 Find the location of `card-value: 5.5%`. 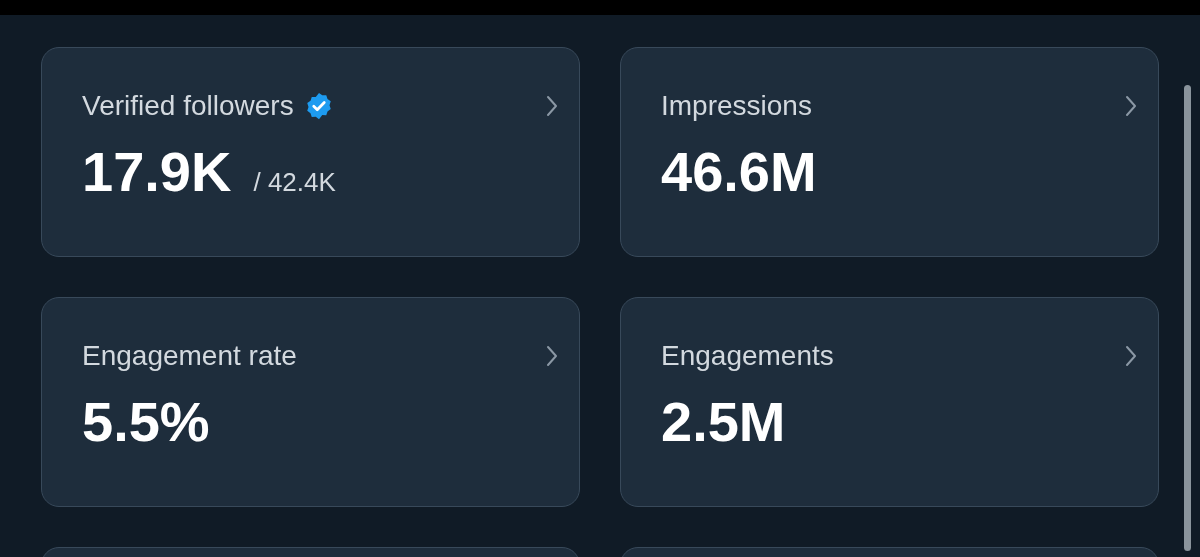

card-value: 5.5% is located at coordinates (146, 422).